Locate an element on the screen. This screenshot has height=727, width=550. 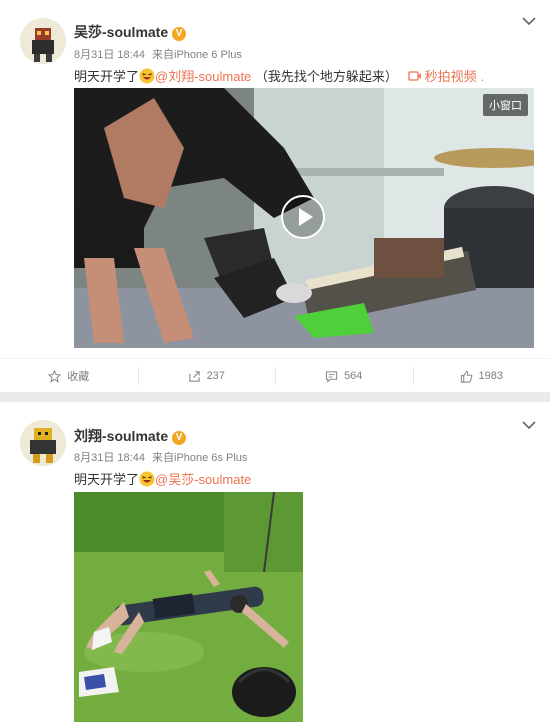
post-text: 明天开学了 @刘翔-soulmate （我先找个地方躲起来） 秒拍视频. is located at coordinates (279, 75).